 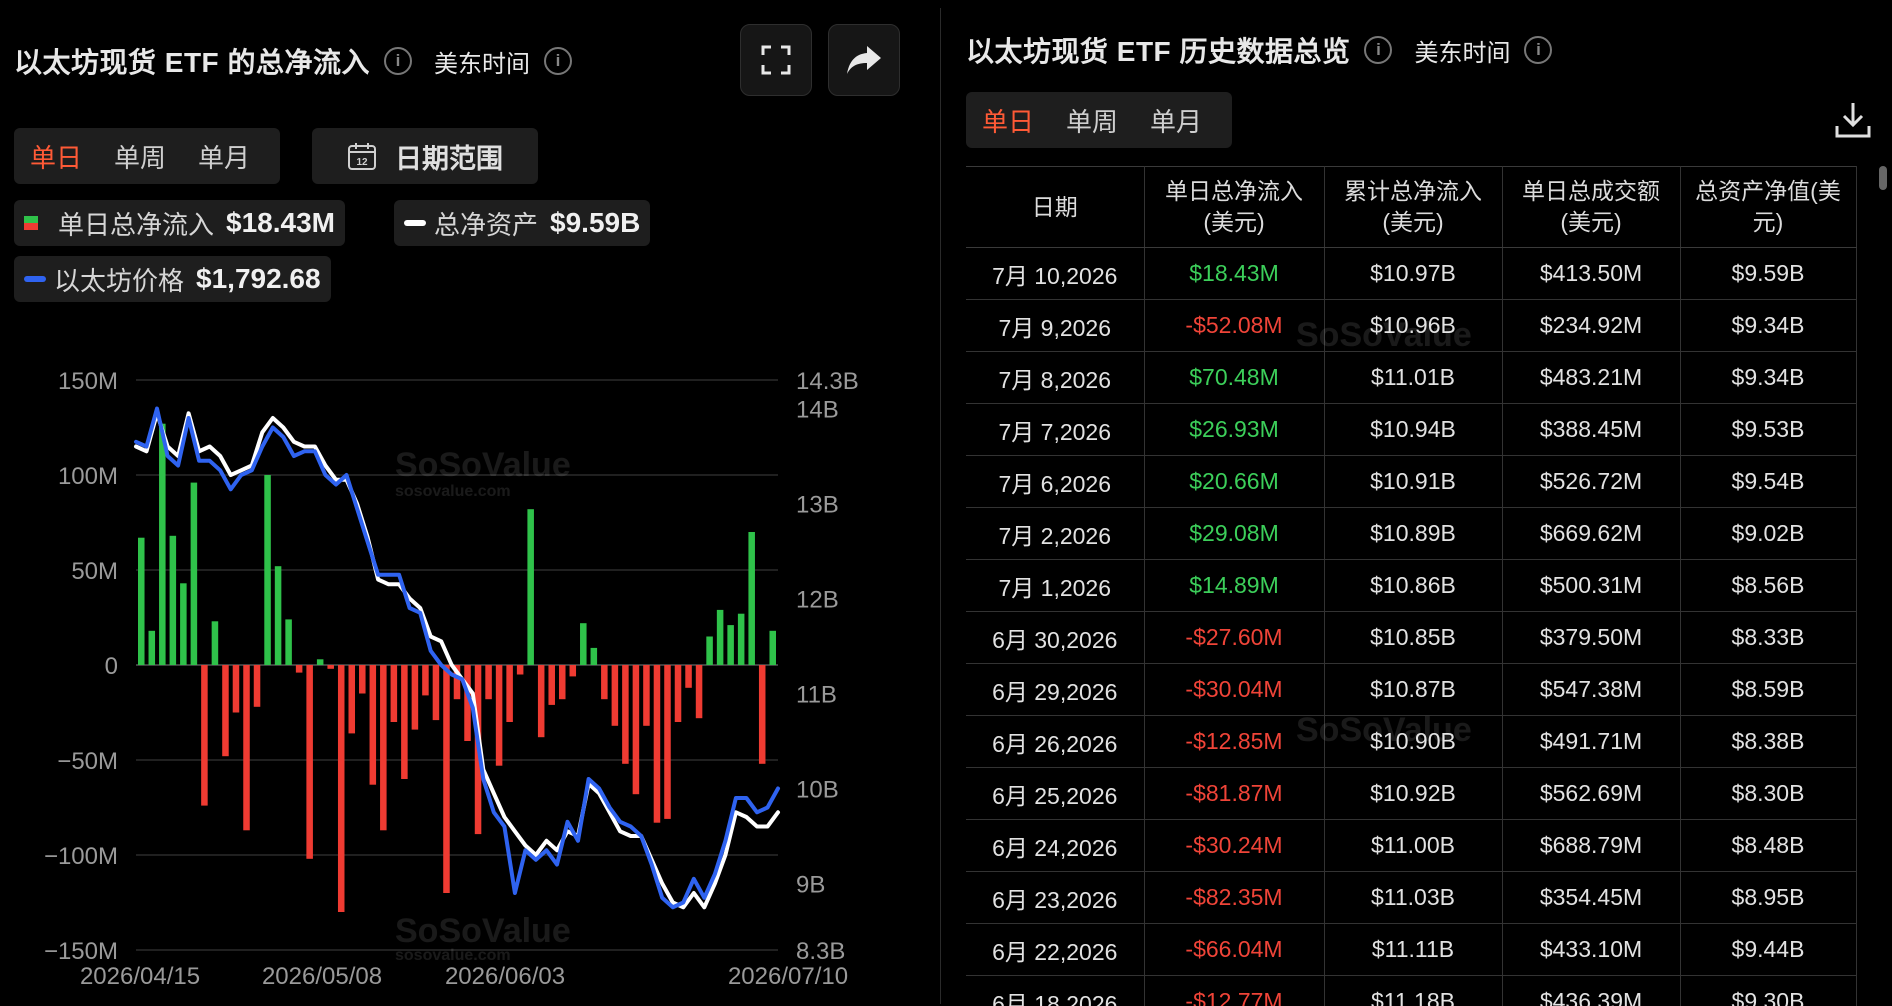 I want to click on svg-text: 12, so click(x=362, y=162).